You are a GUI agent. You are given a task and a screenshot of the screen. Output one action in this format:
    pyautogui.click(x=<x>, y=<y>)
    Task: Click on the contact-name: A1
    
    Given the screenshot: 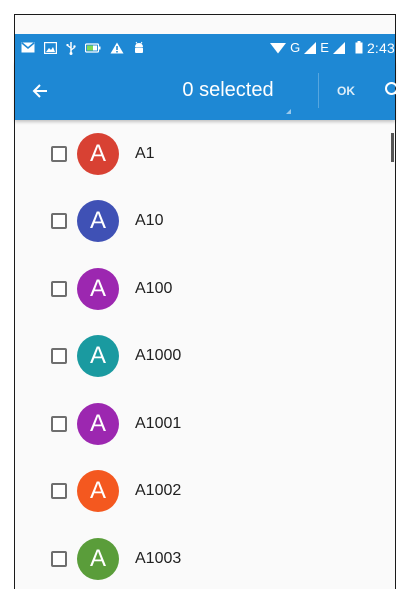 What is the action you would take?
    pyautogui.click(x=145, y=153)
    